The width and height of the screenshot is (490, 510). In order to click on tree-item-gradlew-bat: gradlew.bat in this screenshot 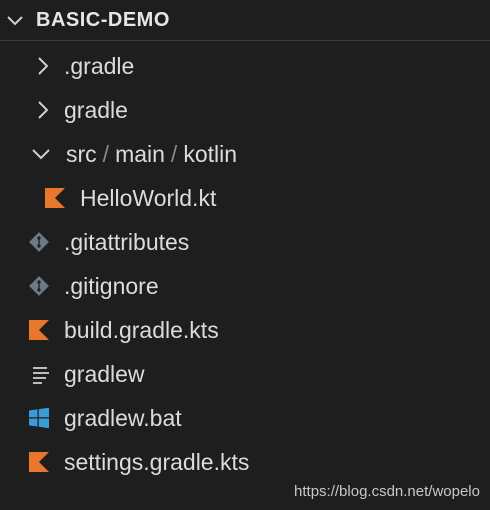, I will do `click(245, 418)`.